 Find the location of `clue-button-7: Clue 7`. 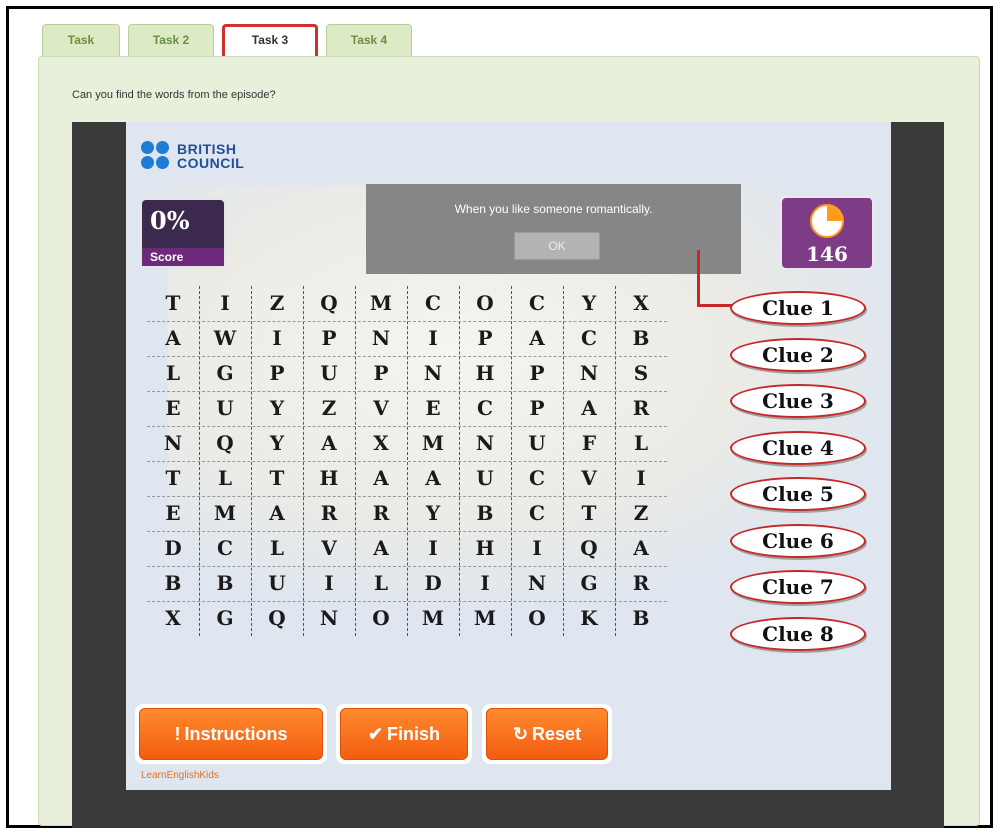

clue-button-7: Clue 7 is located at coordinates (798, 587).